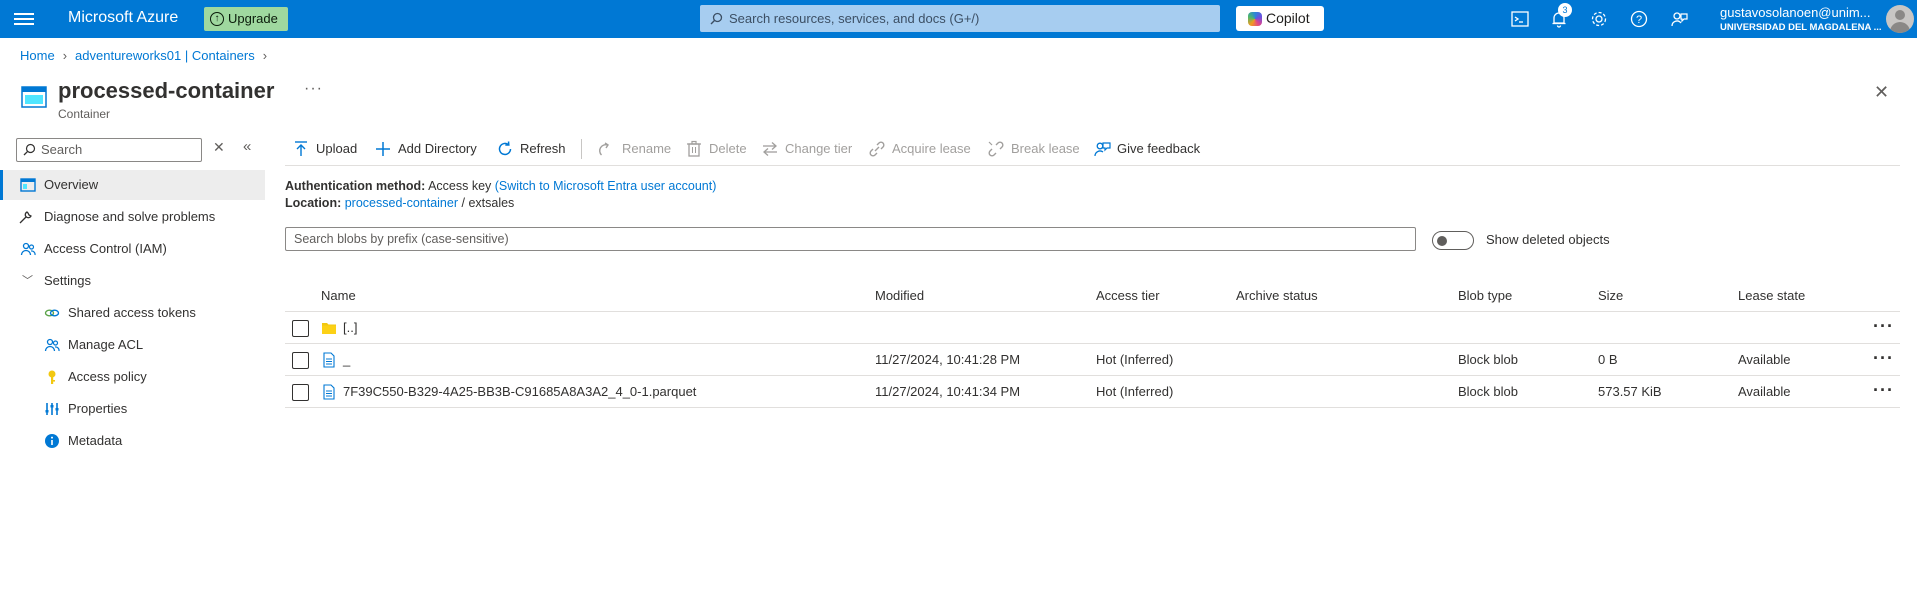  Describe the element at coordinates (850, 239) in the screenshot. I see `blob-search-input: Search blobs by prefix (case-sensitive)` at that location.